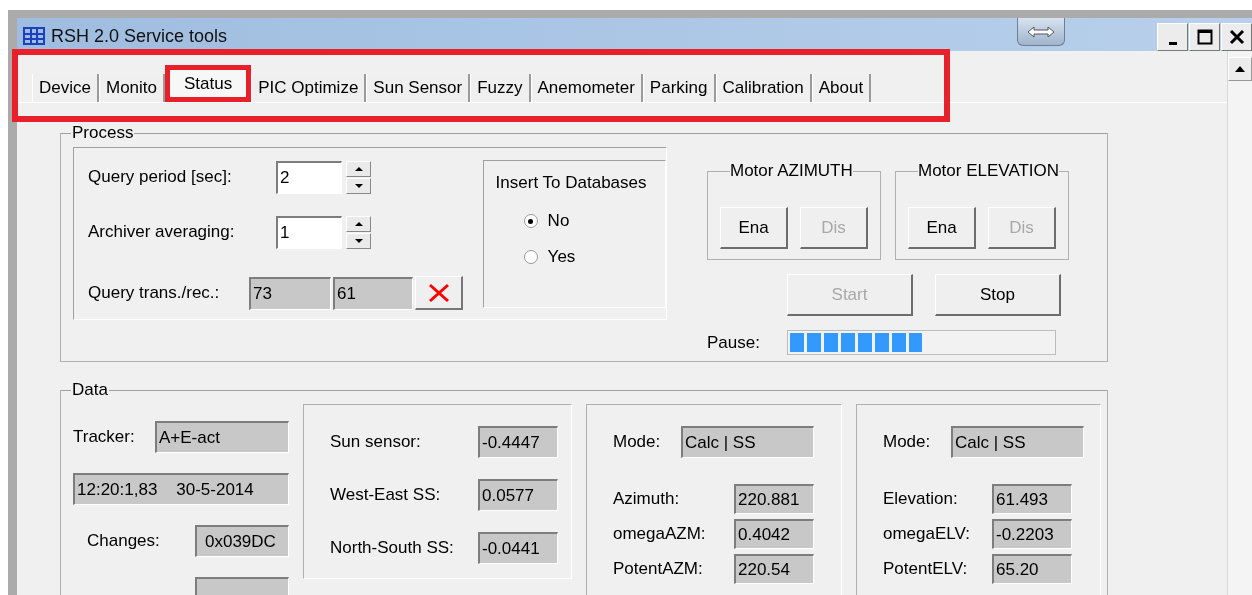 The width and height of the screenshot is (1252, 595). I want to click on readonly-field: 220.54, so click(774, 569).